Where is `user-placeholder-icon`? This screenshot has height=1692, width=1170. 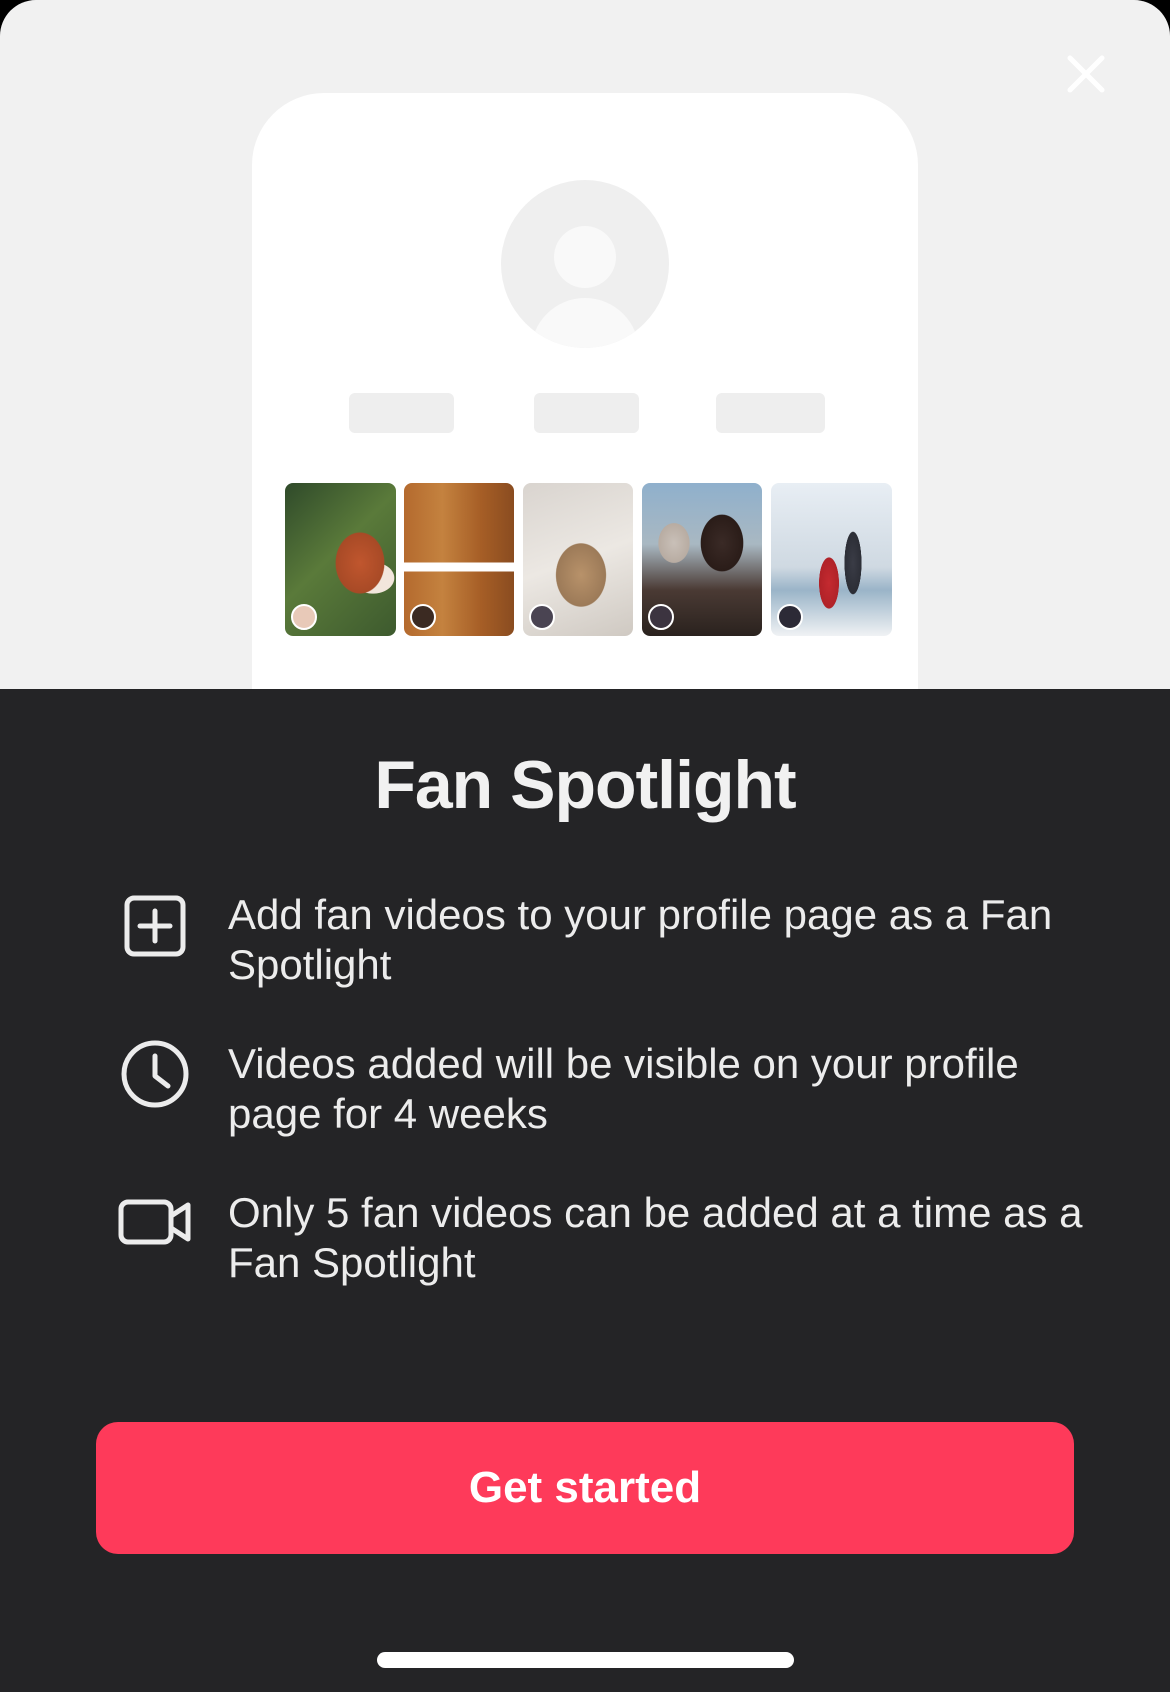
user-placeholder-icon is located at coordinates (585, 264).